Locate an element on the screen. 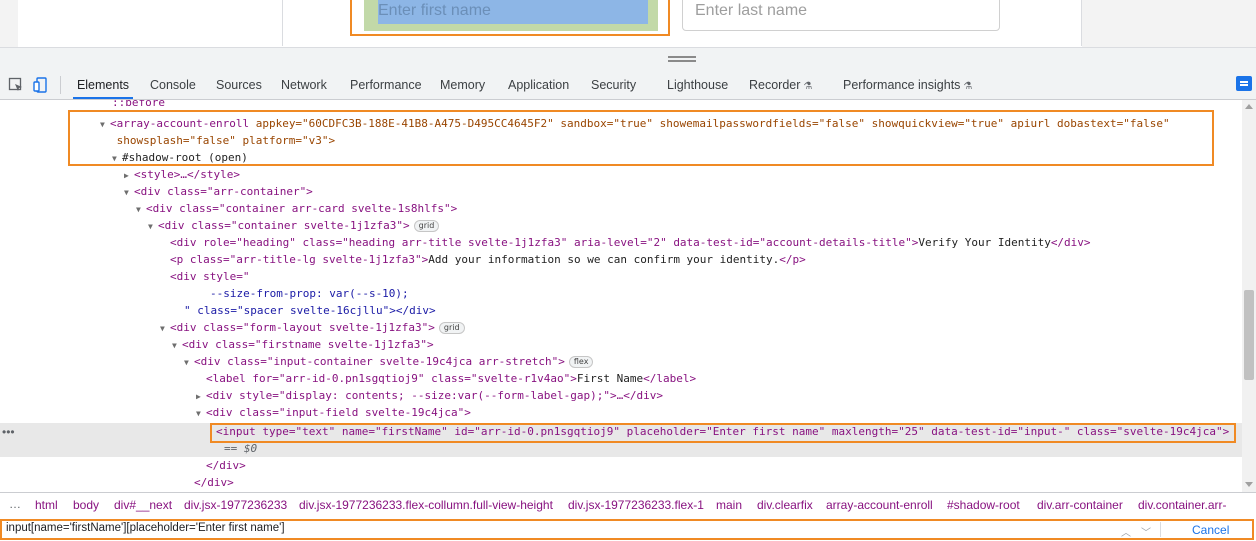 The height and width of the screenshot is (541, 1256). tab-lighthouse: Lighthouse is located at coordinates (697, 84).